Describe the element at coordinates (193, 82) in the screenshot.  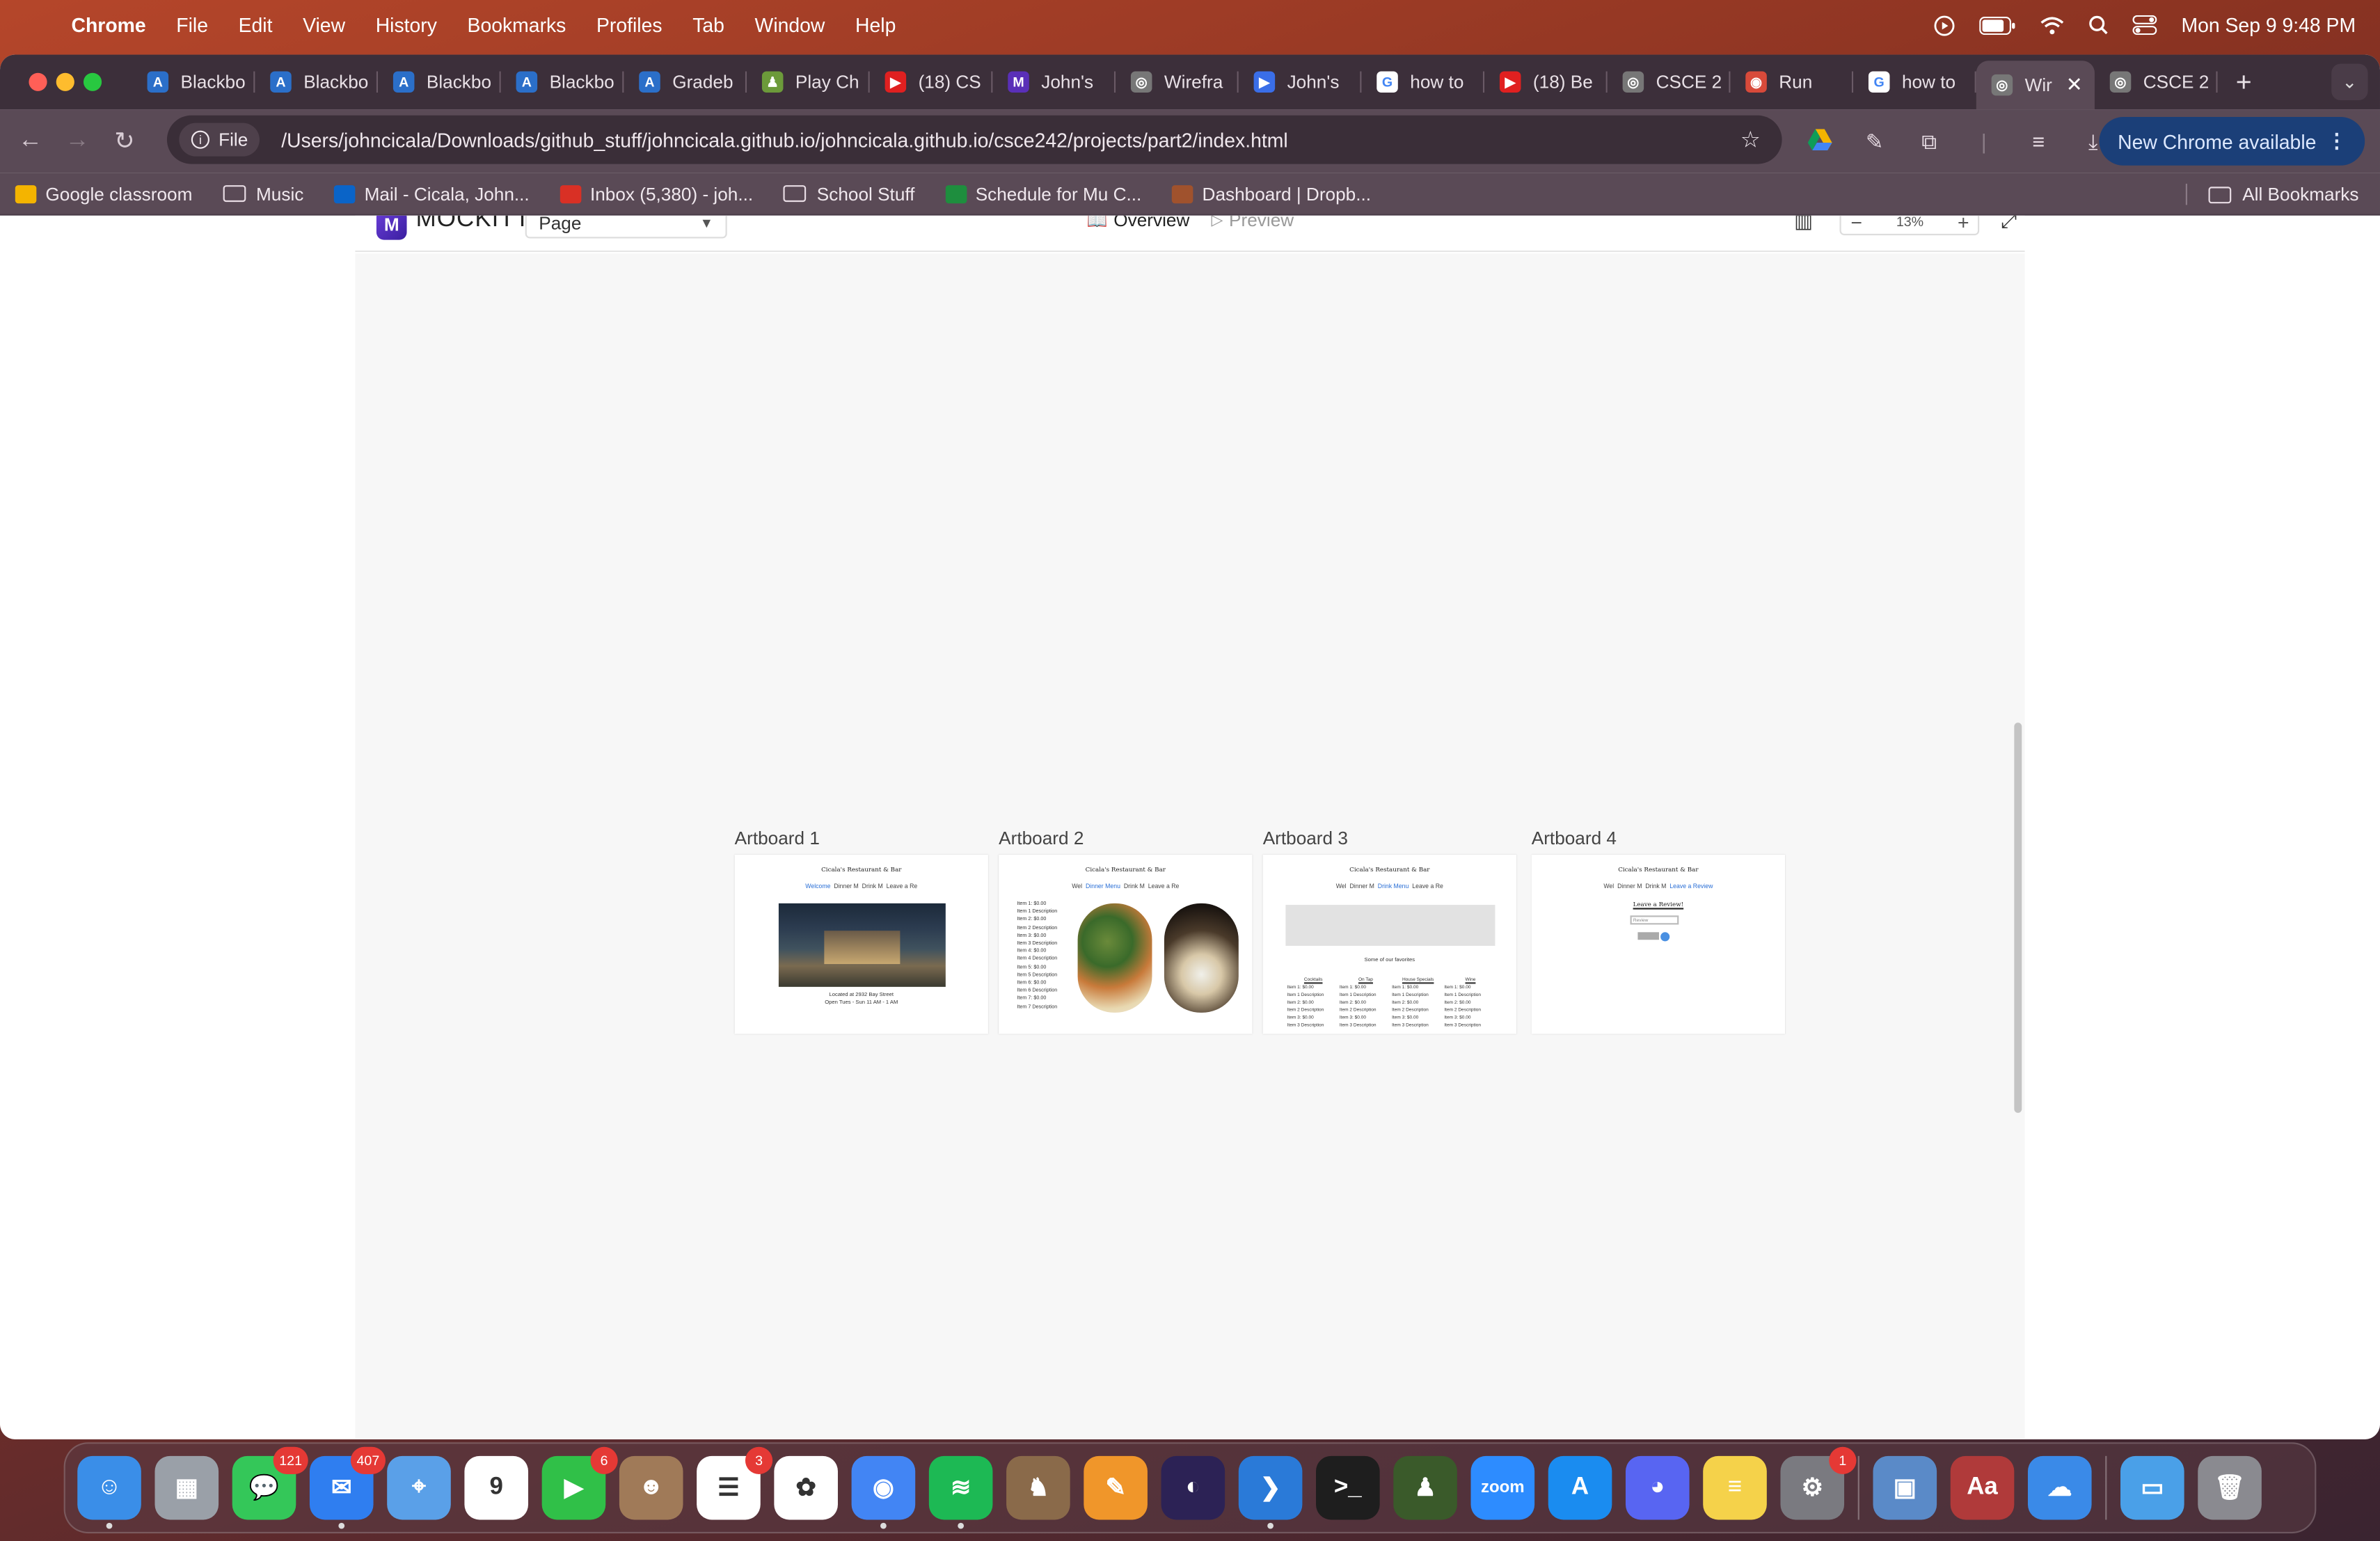
I see `tab-0: A Blackbo` at that location.